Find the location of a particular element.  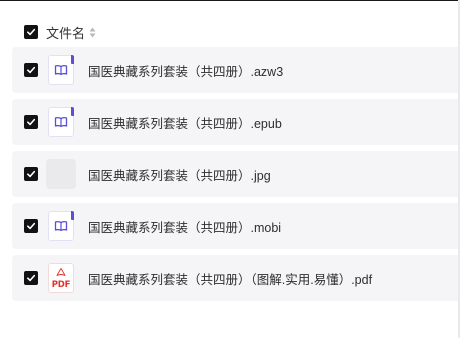

file-name: 国医典藏系列套装（共四册）.jpg is located at coordinates (179, 175).